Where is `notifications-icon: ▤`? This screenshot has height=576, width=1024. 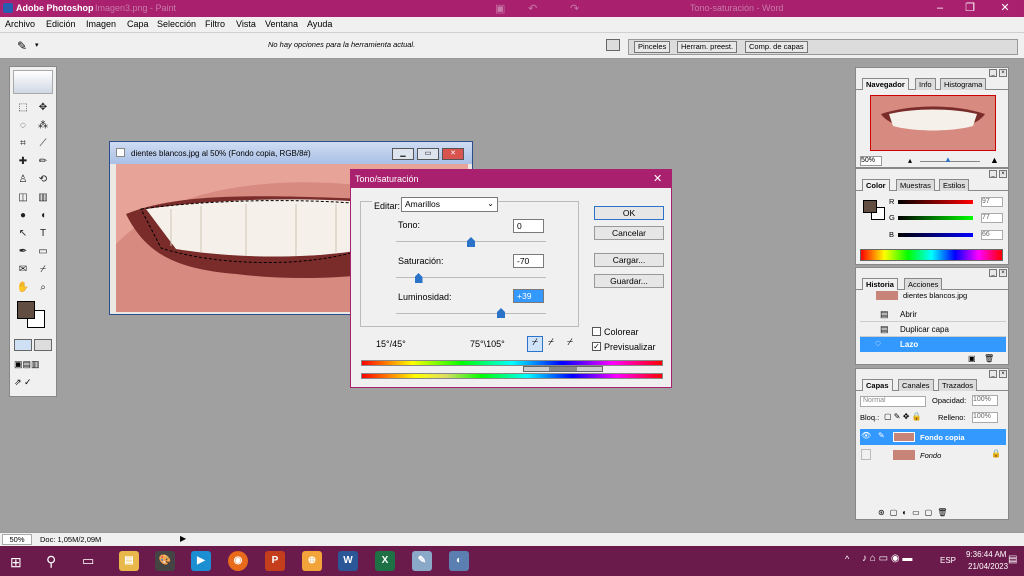
notifications-icon: ▤ is located at coordinates (1012, 559).